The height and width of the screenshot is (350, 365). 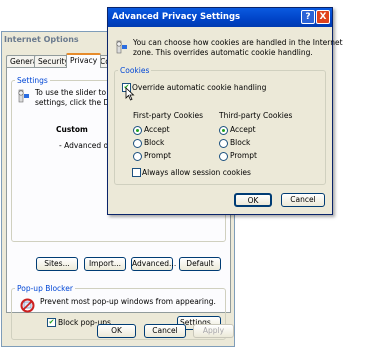 What do you see at coordinates (76, 92) in the screenshot?
I see `settings-desc-line1: To use the slider to se` at bounding box center [76, 92].